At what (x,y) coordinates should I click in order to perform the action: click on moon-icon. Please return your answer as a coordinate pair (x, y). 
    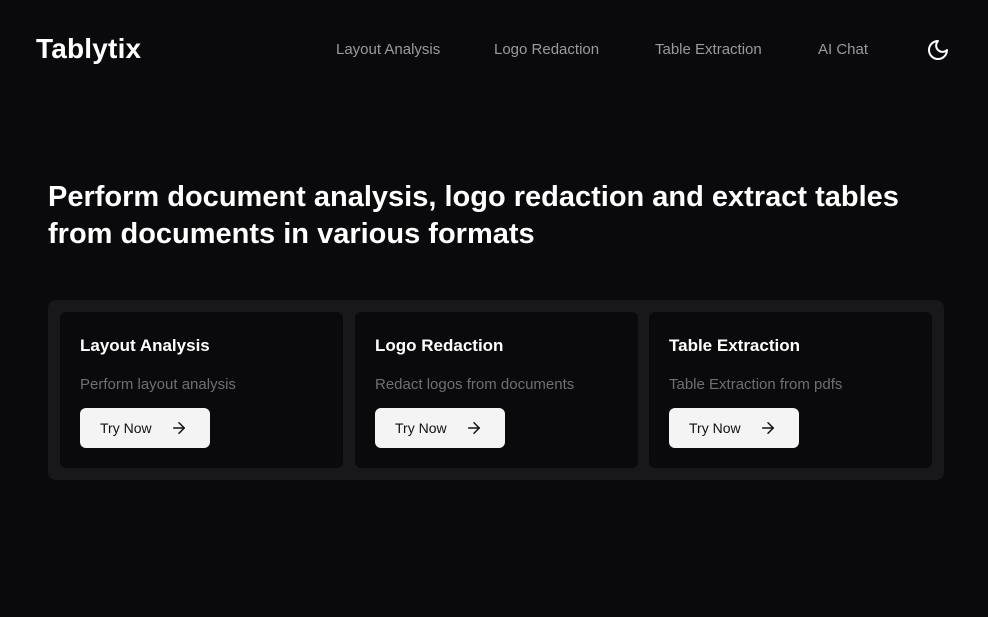
    Looking at the image, I should click on (938, 50).